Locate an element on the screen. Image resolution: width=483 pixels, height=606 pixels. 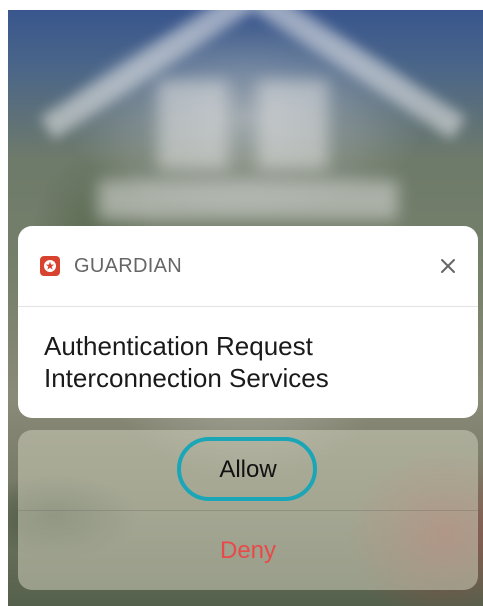
notification-subtitle: Interconnection Services is located at coordinates (186, 378).